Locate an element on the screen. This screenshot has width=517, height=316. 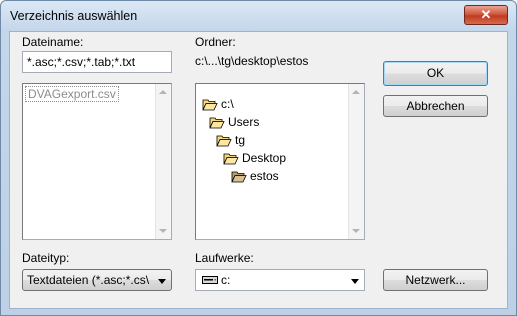
filetype-label: Dateityp: is located at coordinates (46, 258).